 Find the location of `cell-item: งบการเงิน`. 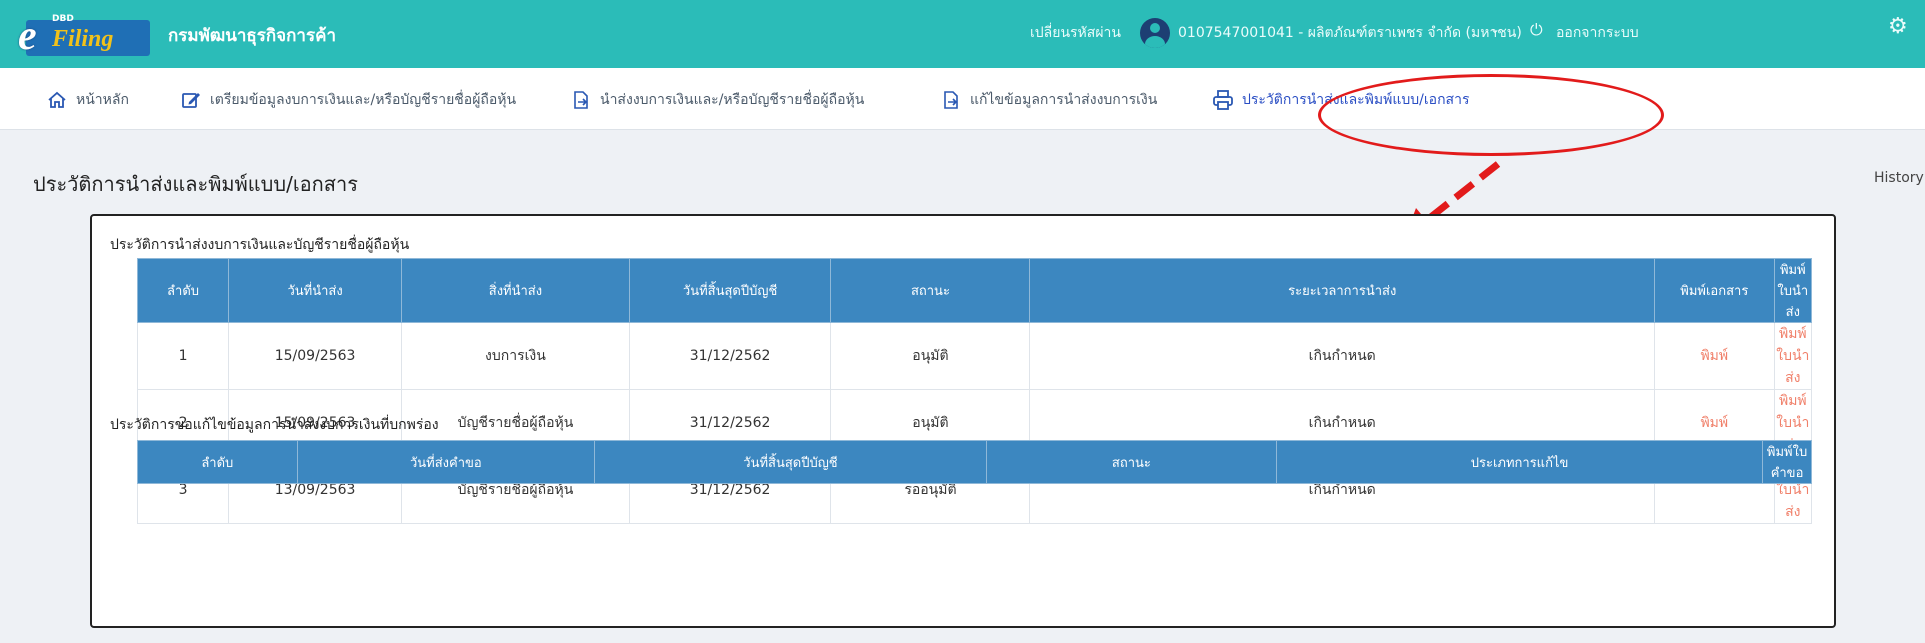

cell-item: งบการเงิน is located at coordinates (515, 356).